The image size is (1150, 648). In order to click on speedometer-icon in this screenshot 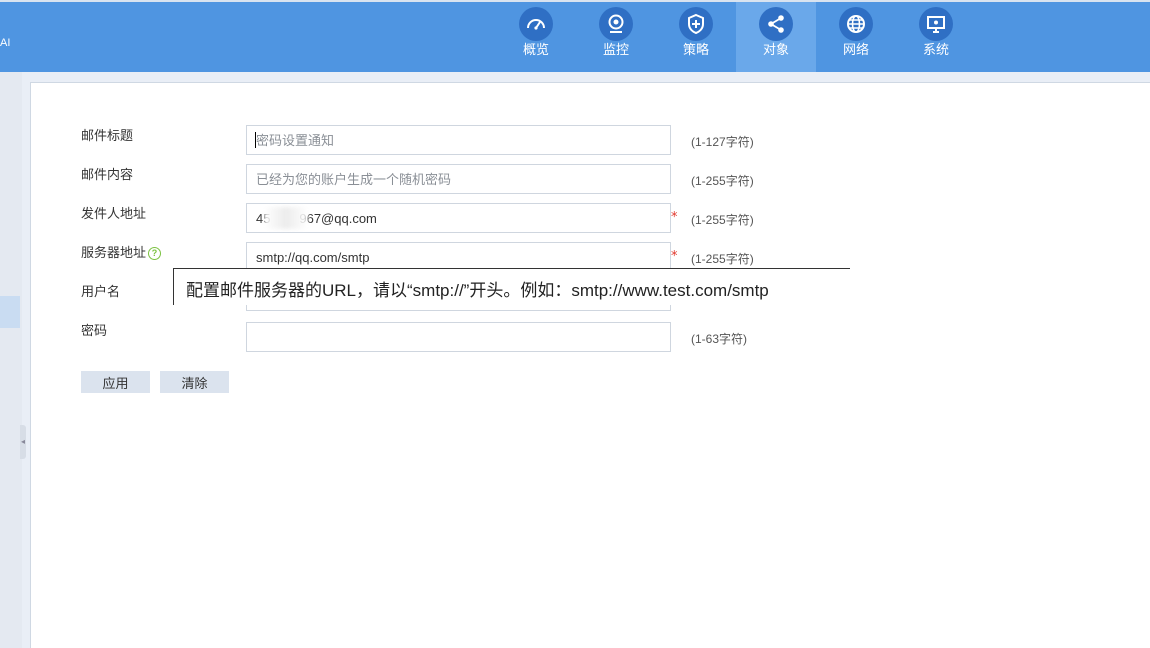, I will do `click(536, 24)`.